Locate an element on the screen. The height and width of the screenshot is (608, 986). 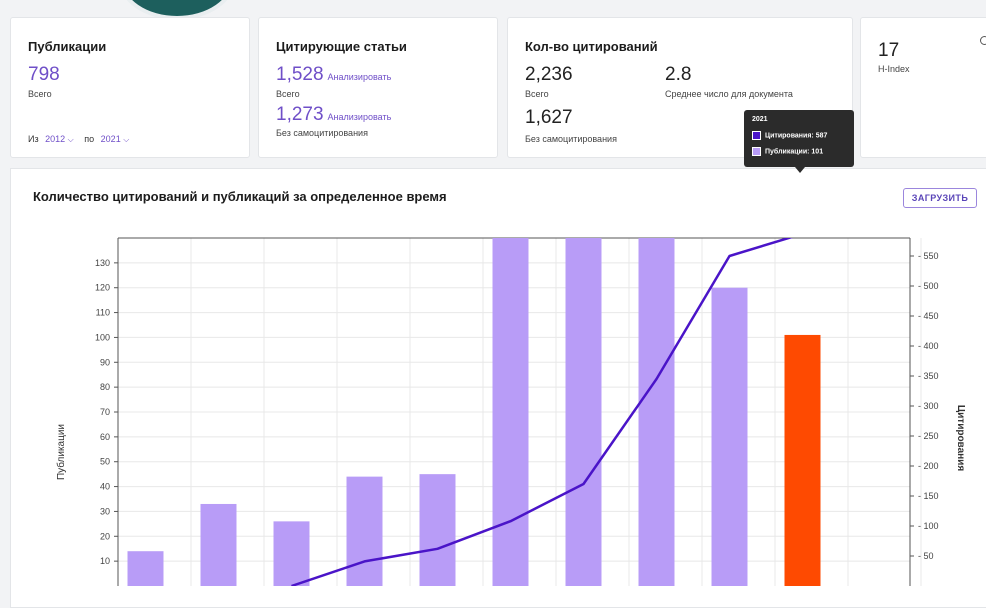
right-tick-label: - 350 is located at coordinates (928, 376).